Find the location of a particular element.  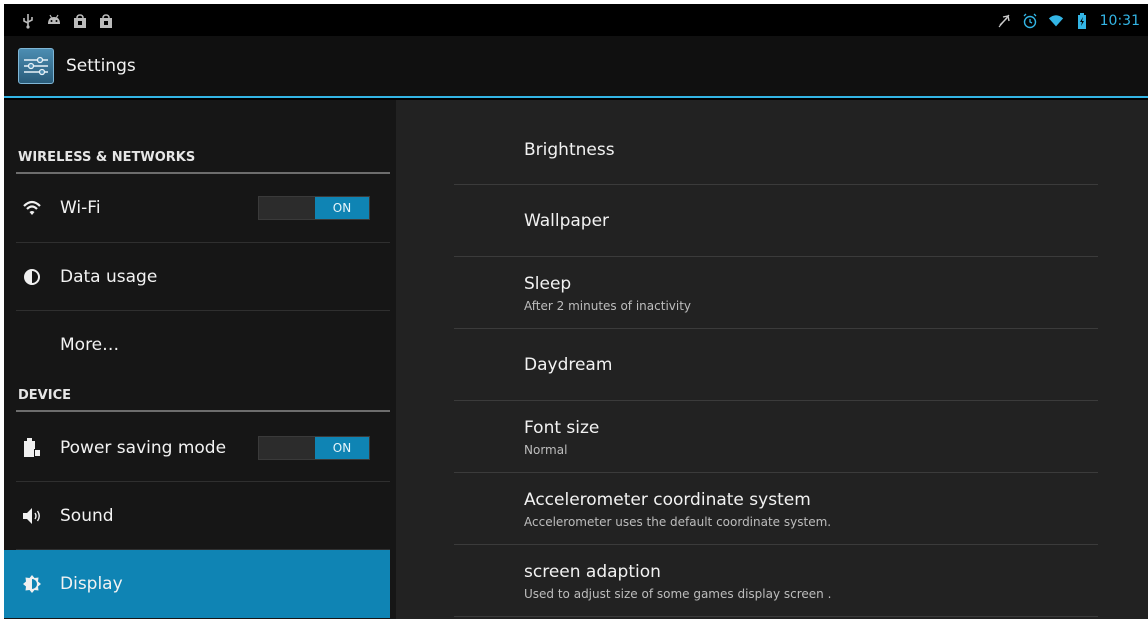

power-saving-toggle: ON is located at coordinates (314, 448).